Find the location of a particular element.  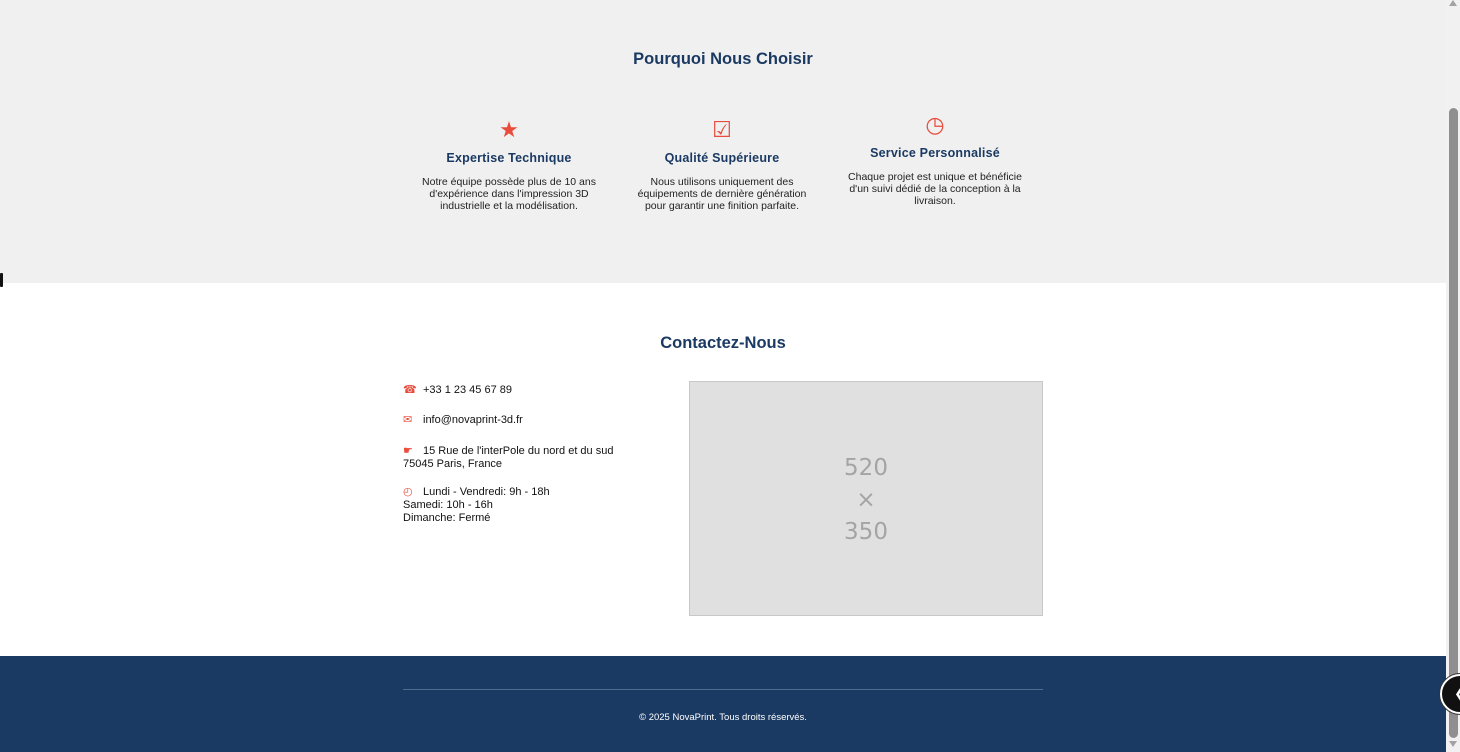

phone-number: +33 1 23 45 67 89 is located at coordinates (467, 390).